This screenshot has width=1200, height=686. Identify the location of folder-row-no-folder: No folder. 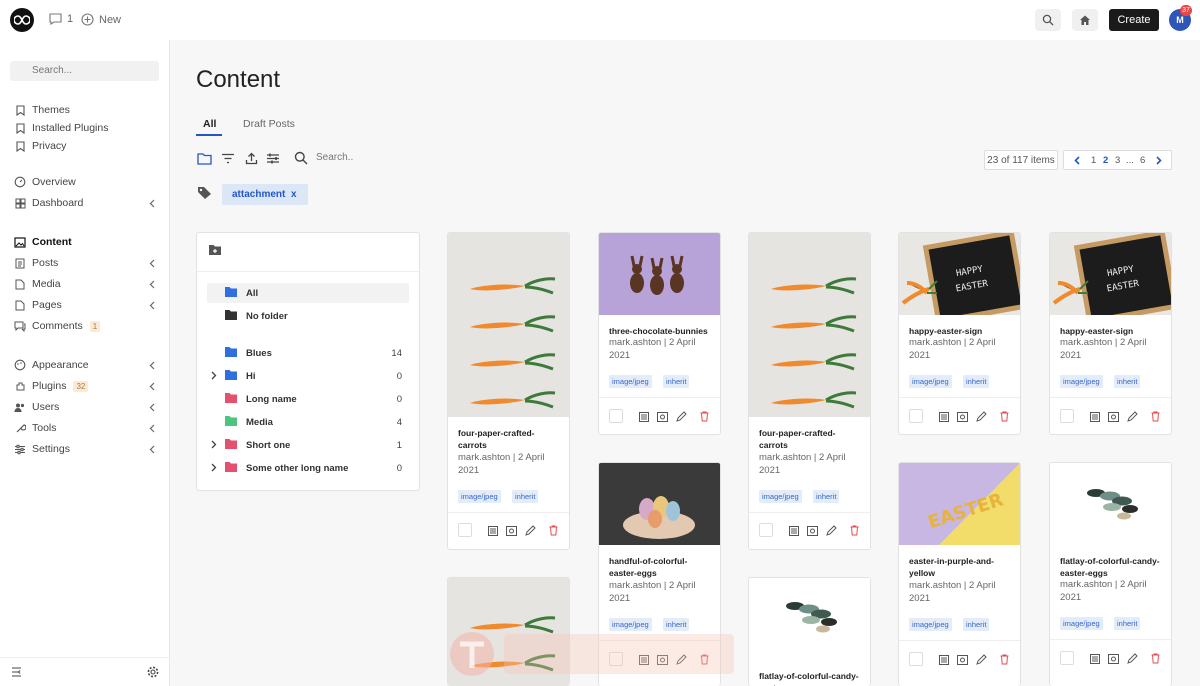
(308, 316).